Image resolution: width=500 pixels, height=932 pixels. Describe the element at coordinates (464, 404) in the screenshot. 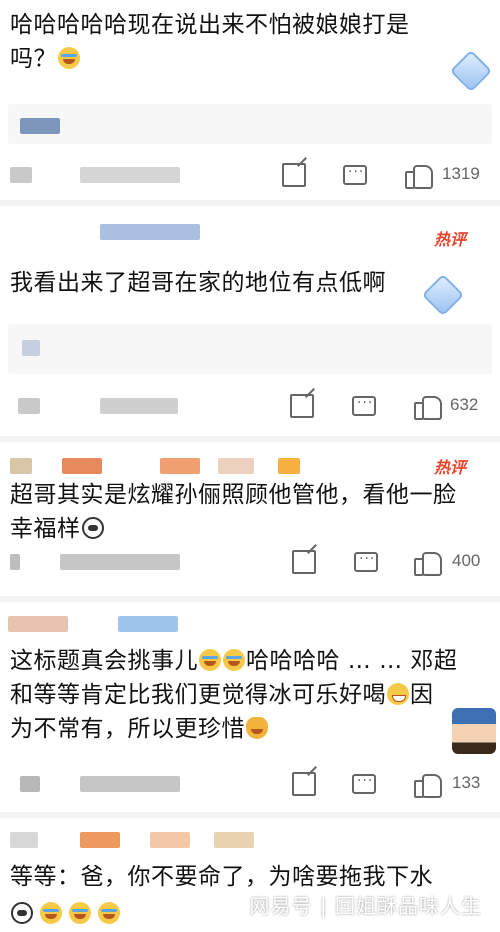

I see `like-count: 632` at that location.